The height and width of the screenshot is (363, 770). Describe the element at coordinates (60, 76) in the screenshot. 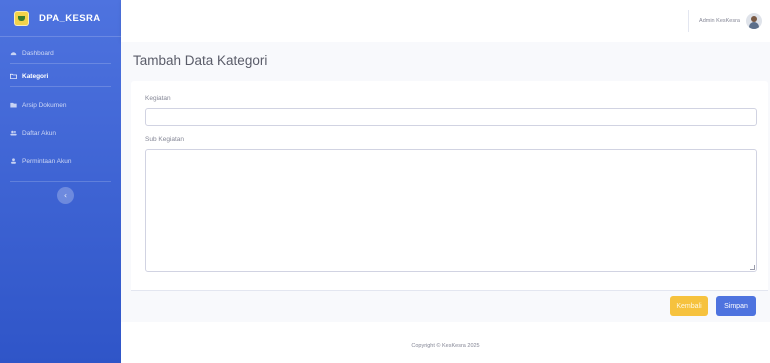

I see `sidebar-item-kategori: Kategori` at that location.